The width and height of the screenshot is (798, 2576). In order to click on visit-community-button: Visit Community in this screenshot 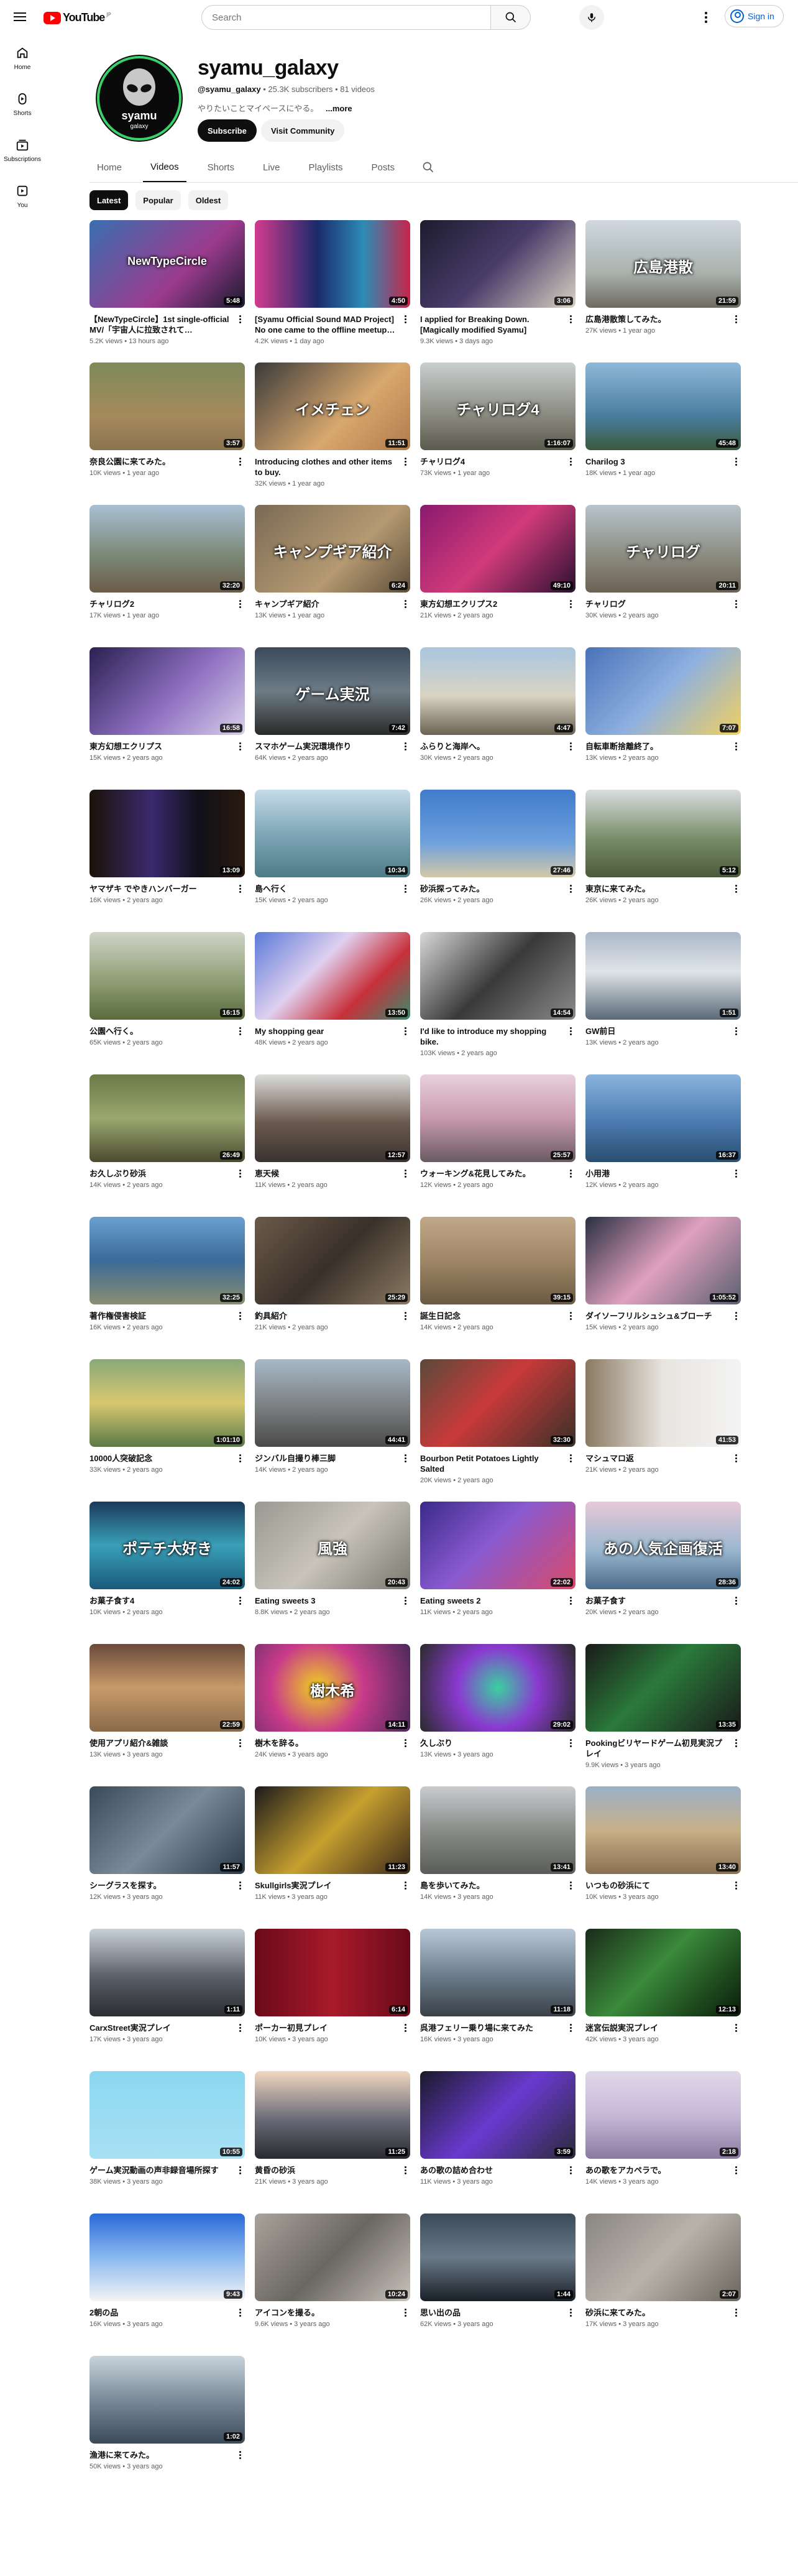, I will do `click(303, 130)`.